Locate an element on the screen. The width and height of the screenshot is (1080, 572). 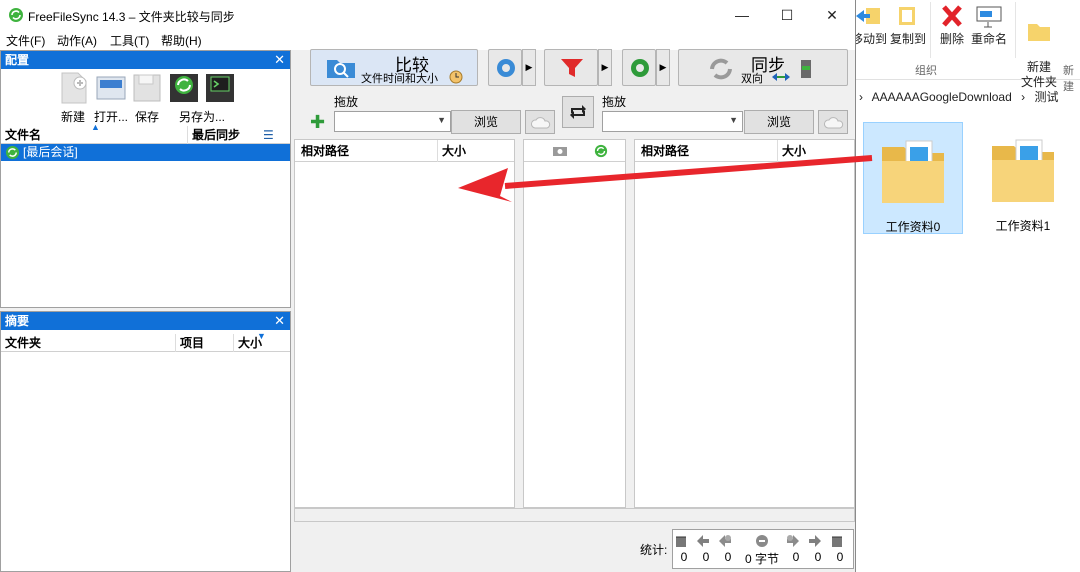
database-icon is located at coordinates (806, 69).